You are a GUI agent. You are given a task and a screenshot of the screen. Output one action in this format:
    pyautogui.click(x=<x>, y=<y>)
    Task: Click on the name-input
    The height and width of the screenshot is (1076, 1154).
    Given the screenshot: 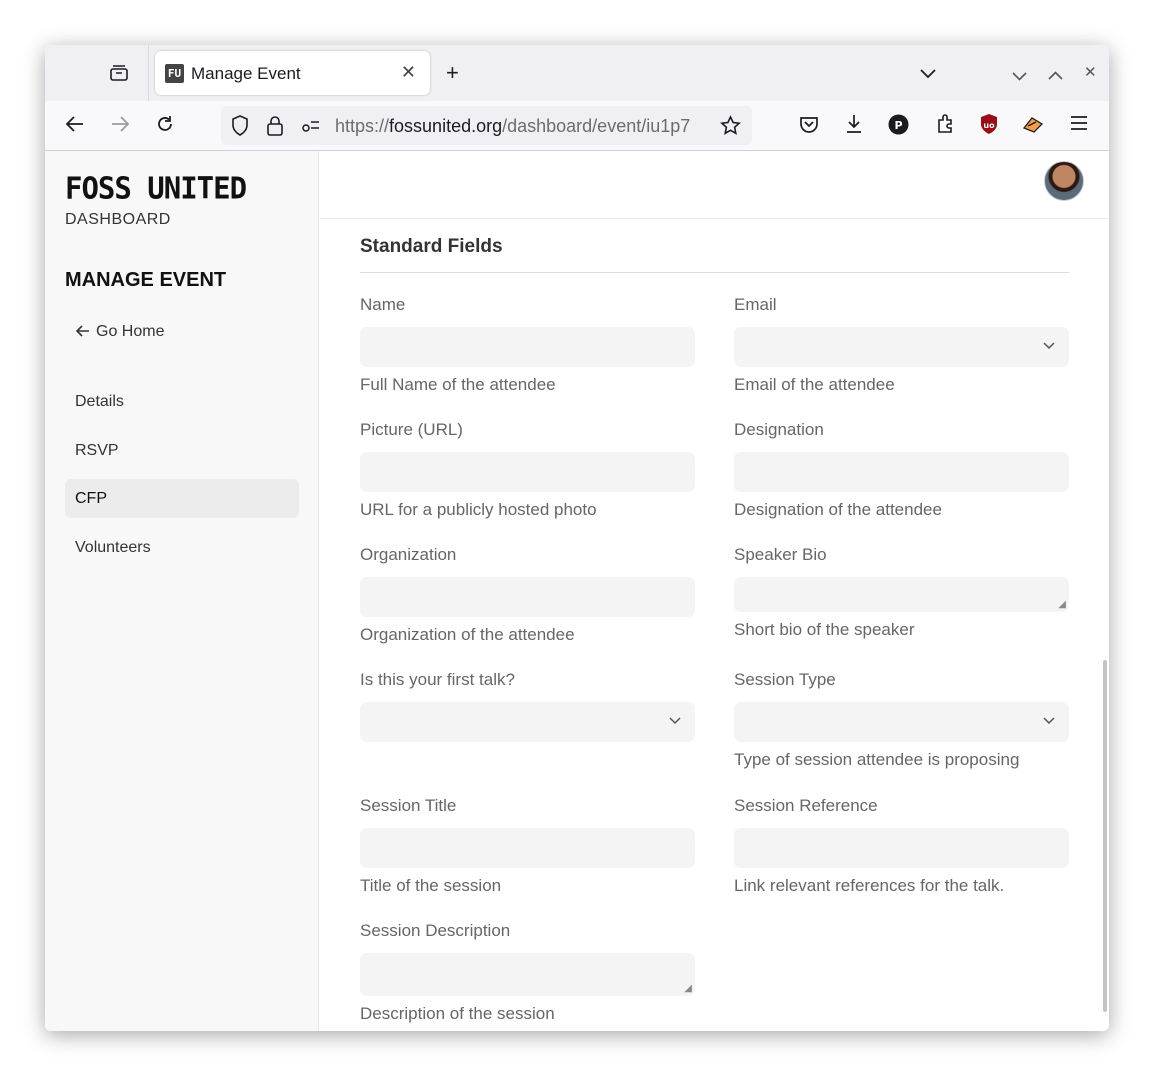 What is the action you would take?
    pyautogui.click(x=527, y=347)
    